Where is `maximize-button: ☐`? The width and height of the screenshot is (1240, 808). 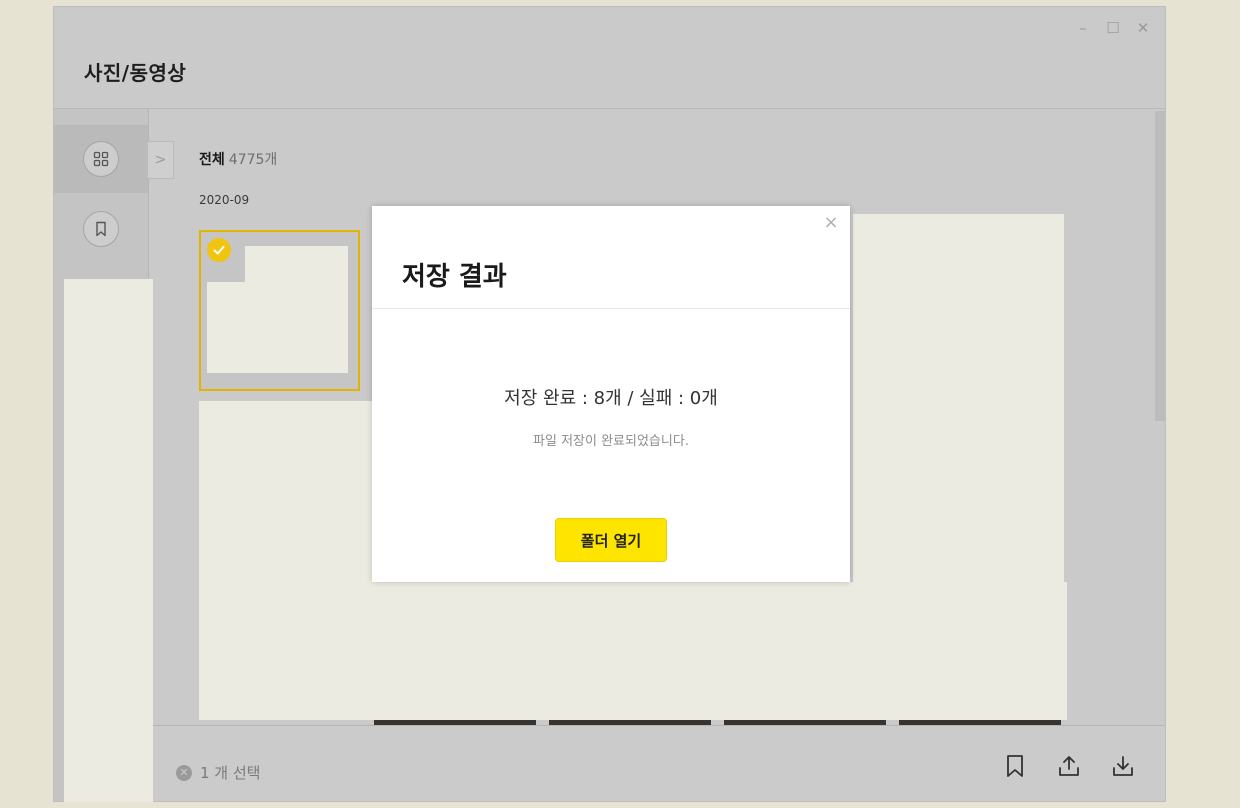 maximize-button: ☐ is located at coordinates (1113, 28).